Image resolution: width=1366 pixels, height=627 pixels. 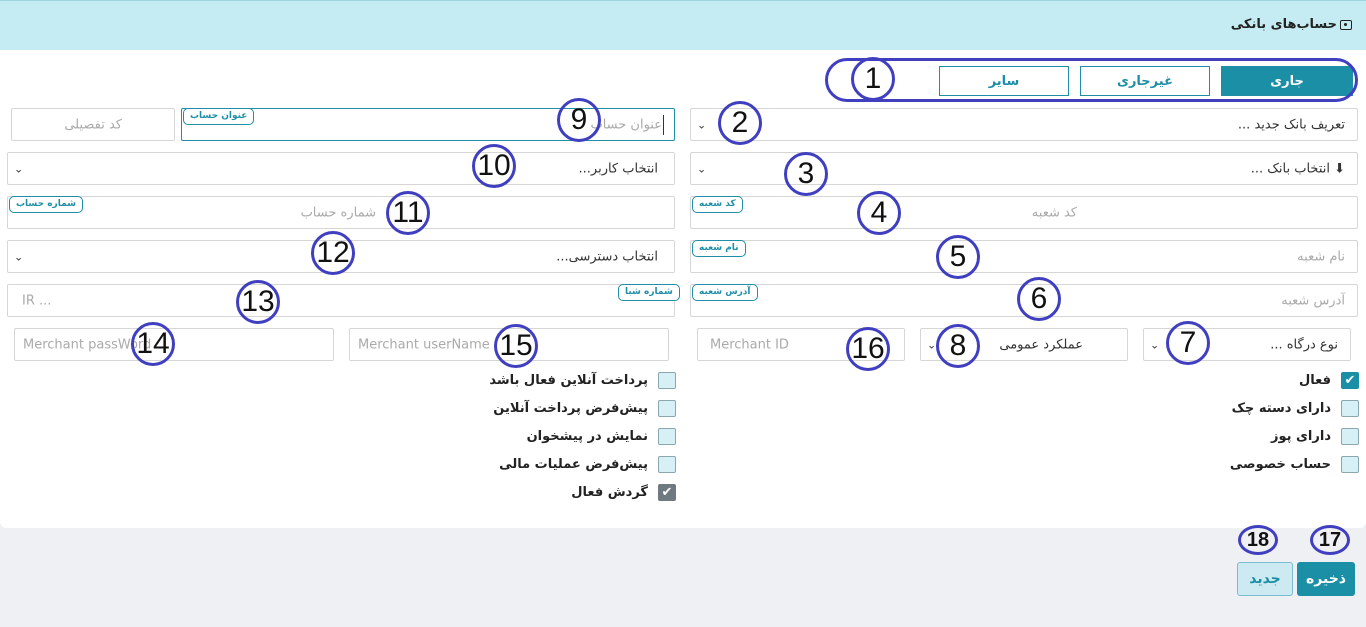 I want to click on account-title-placeholder: عنوان حساب, so click(x=626, y=124).